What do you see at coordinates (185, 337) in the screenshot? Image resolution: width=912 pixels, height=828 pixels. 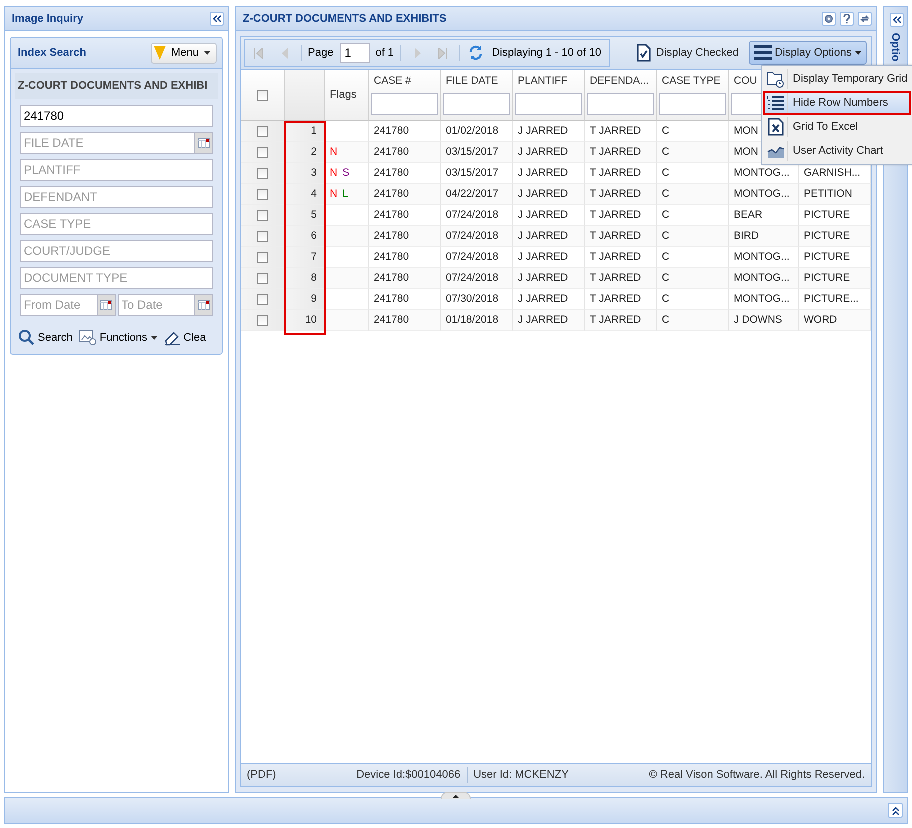 I see `clear-button: Clea` at bounding box center [185, 337].